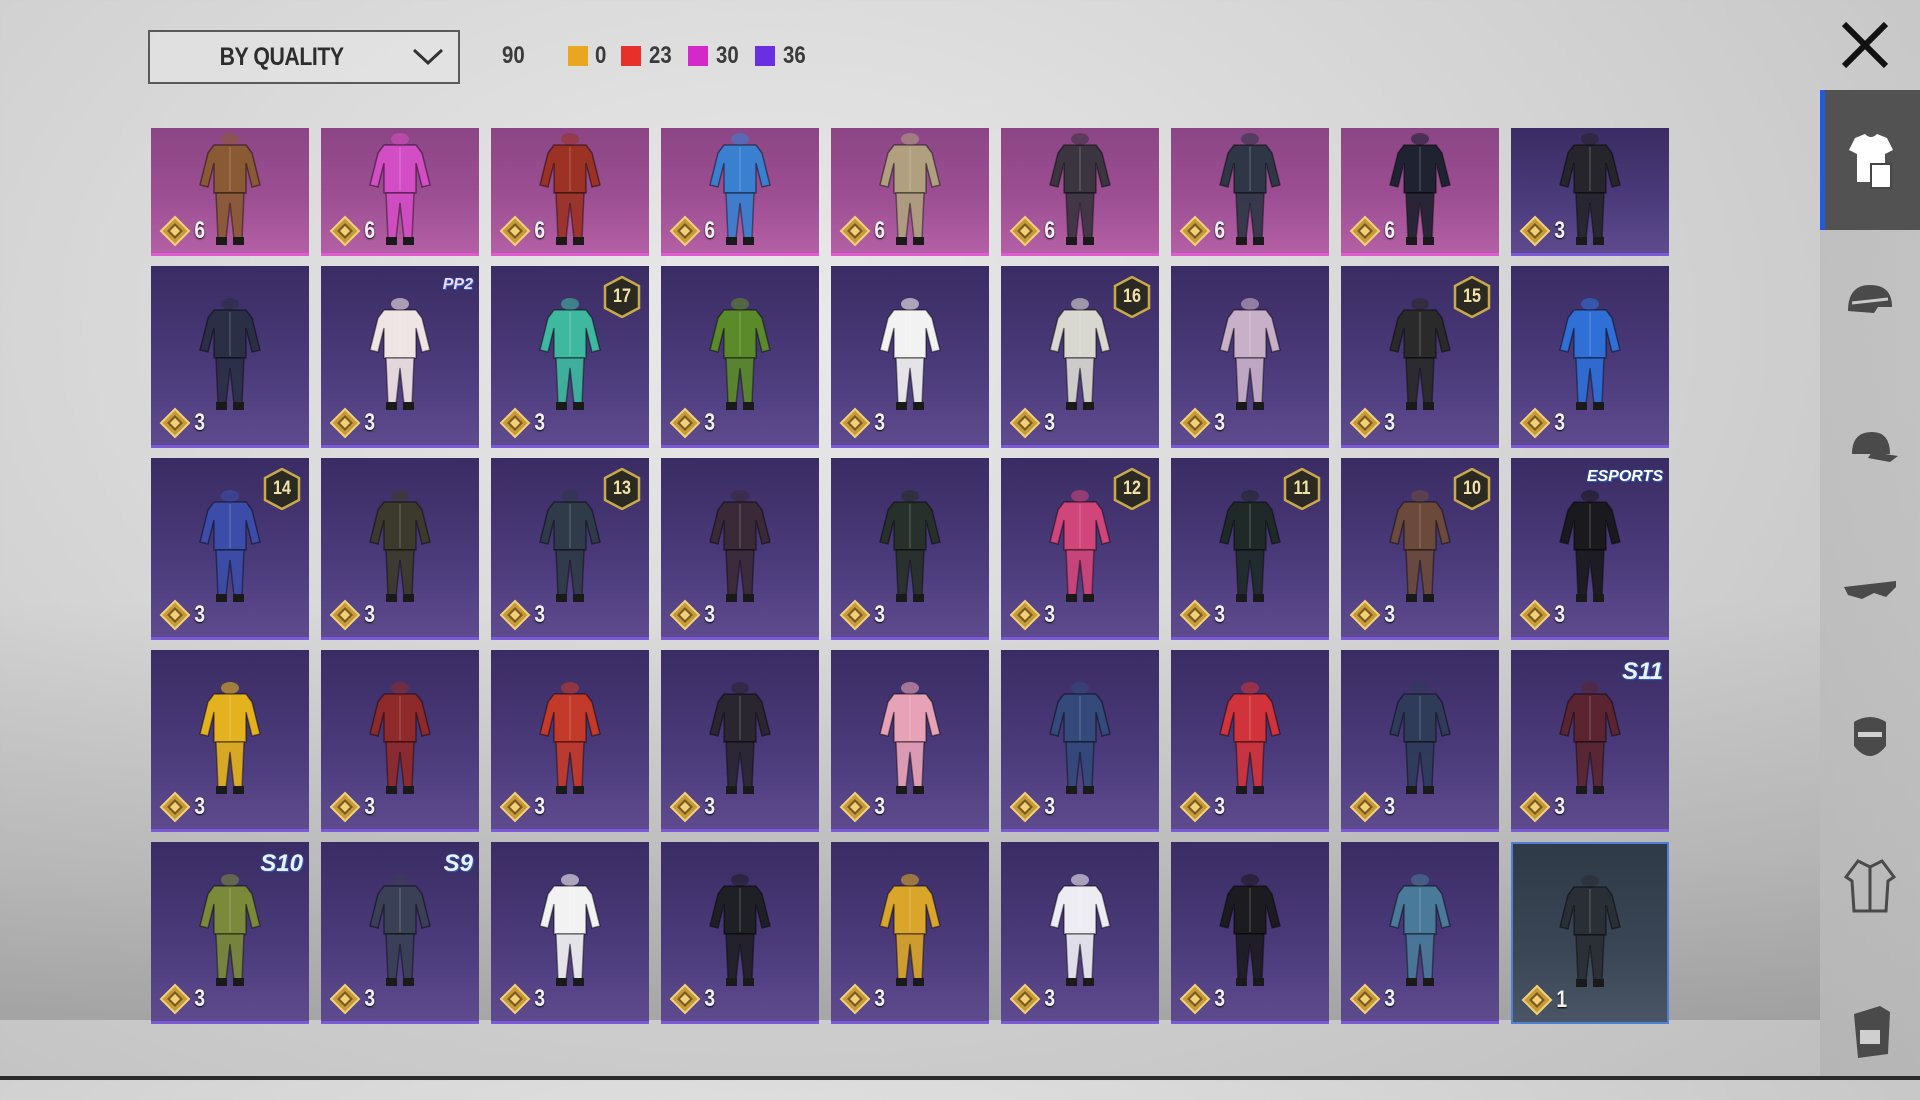  What do you see at coordinates (1590, 741) in the screenshot?
I see `outfit-card: 3 S11` at bounding box center [1590, 741].